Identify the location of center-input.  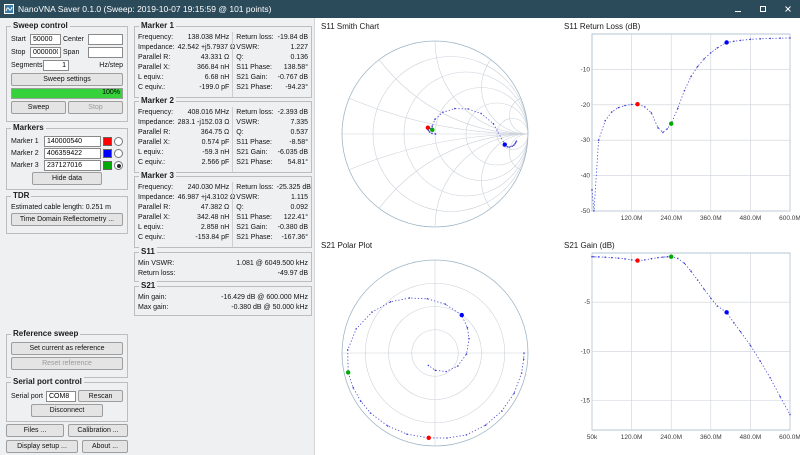
(105, 39).